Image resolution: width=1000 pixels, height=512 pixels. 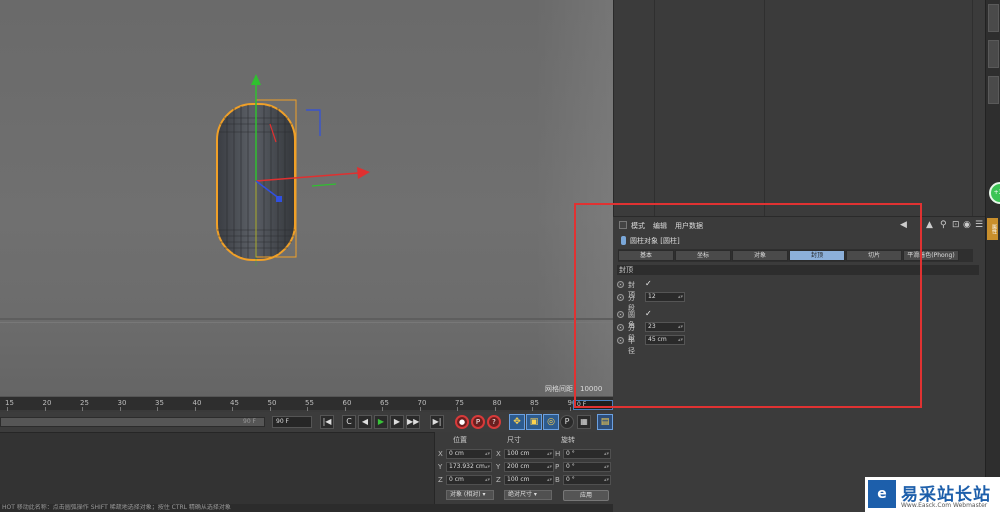 What do you see at coordinates (292, 422) in the screenshot?
I see `end-frame-field: 90 F` at bounding box center [292, 422].